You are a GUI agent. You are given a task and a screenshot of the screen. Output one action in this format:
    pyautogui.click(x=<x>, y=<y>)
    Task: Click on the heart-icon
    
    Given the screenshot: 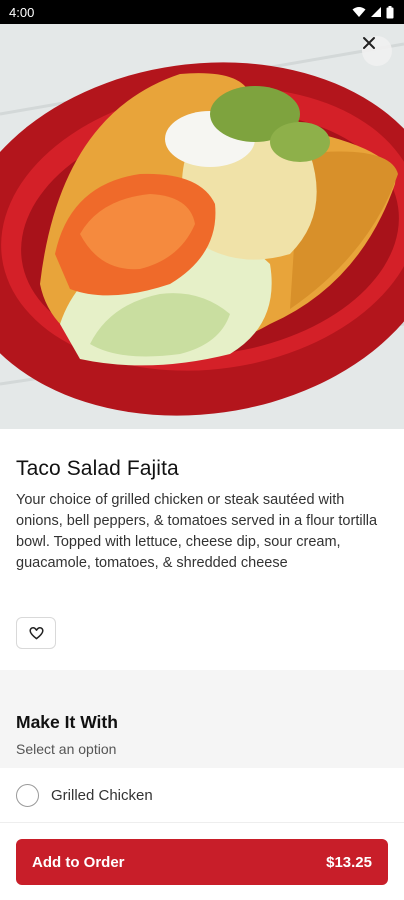 What is the action you would take?
    pyautogui.click(x=36, y=633)
    